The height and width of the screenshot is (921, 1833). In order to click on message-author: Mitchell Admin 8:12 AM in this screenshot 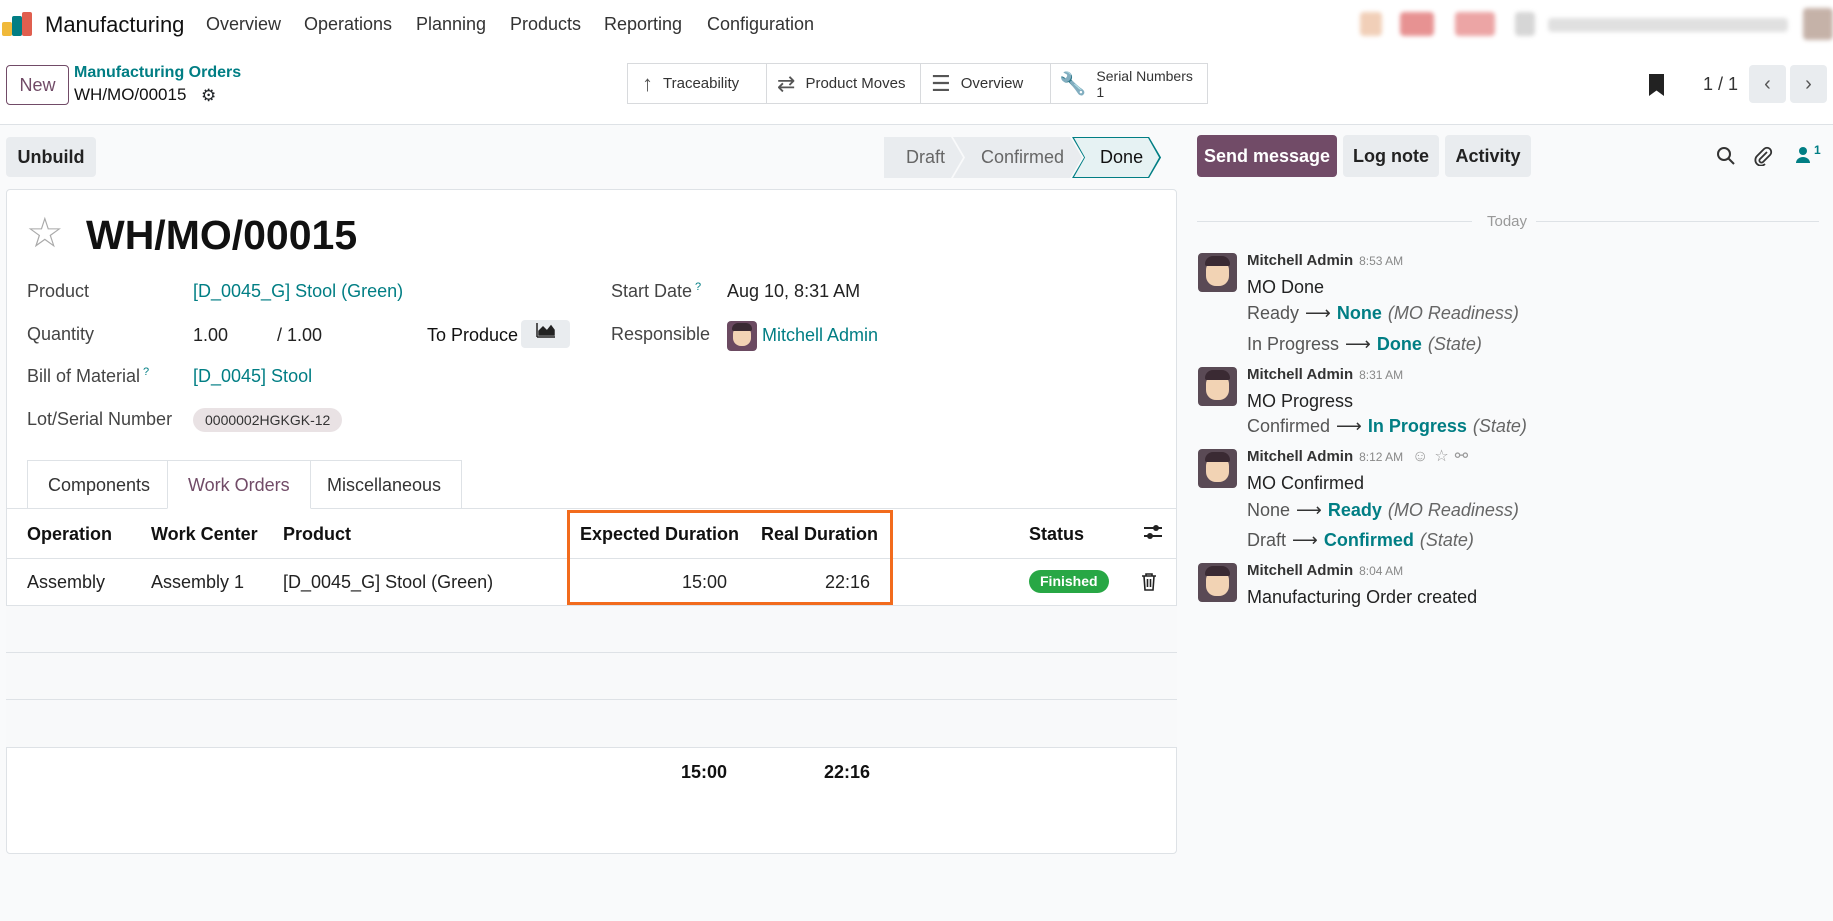, I will do `click(1325, 456)`.